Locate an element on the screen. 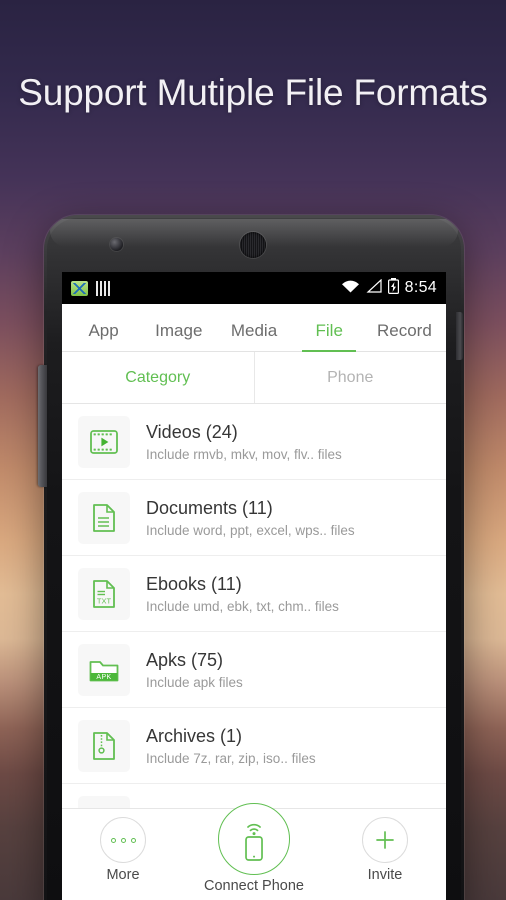 This screenshot has height=900, width=506. svg-text: APK is located at coordinates (103, 677).